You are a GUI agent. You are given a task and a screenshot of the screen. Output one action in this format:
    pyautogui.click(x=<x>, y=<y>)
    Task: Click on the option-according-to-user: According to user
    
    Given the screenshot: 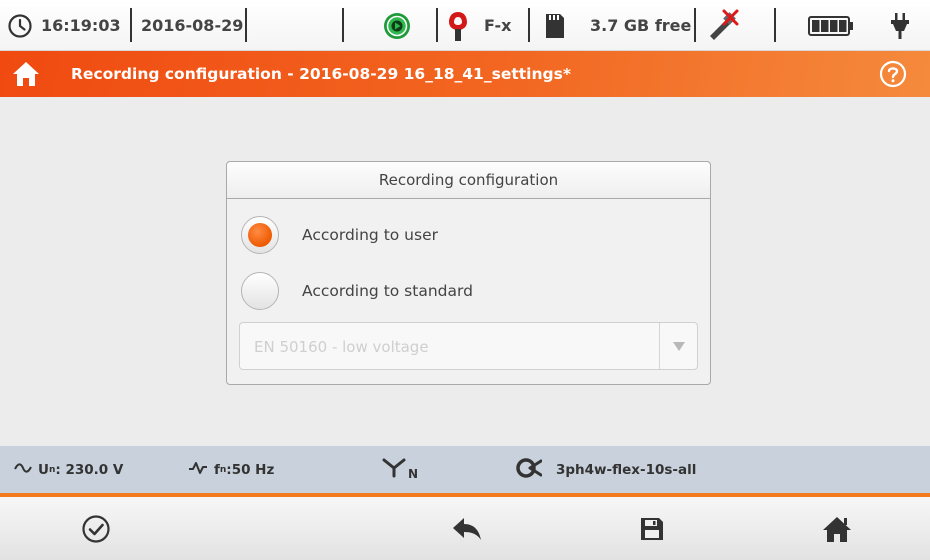 What is the action you would take?
    pyautogui.click(x=468, y=235)
    